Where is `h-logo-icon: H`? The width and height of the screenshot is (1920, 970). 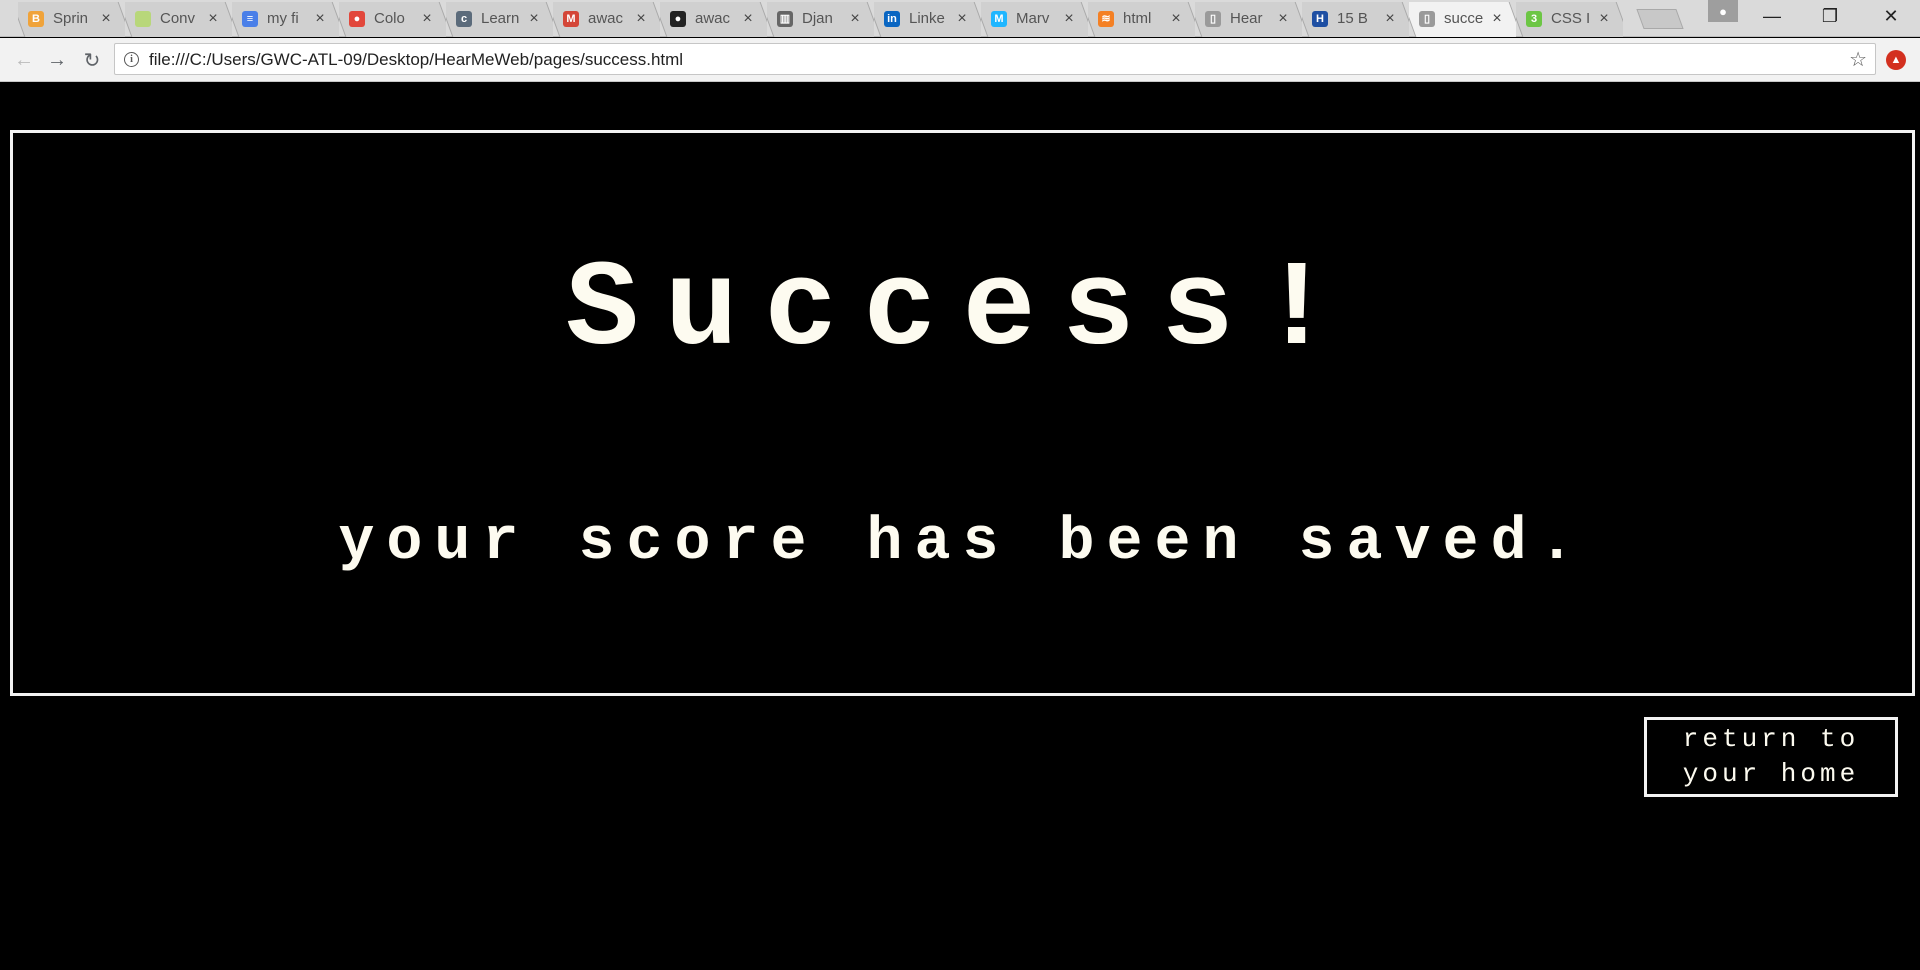
h-logo-icon: H is located at coordinates (1320, 18).